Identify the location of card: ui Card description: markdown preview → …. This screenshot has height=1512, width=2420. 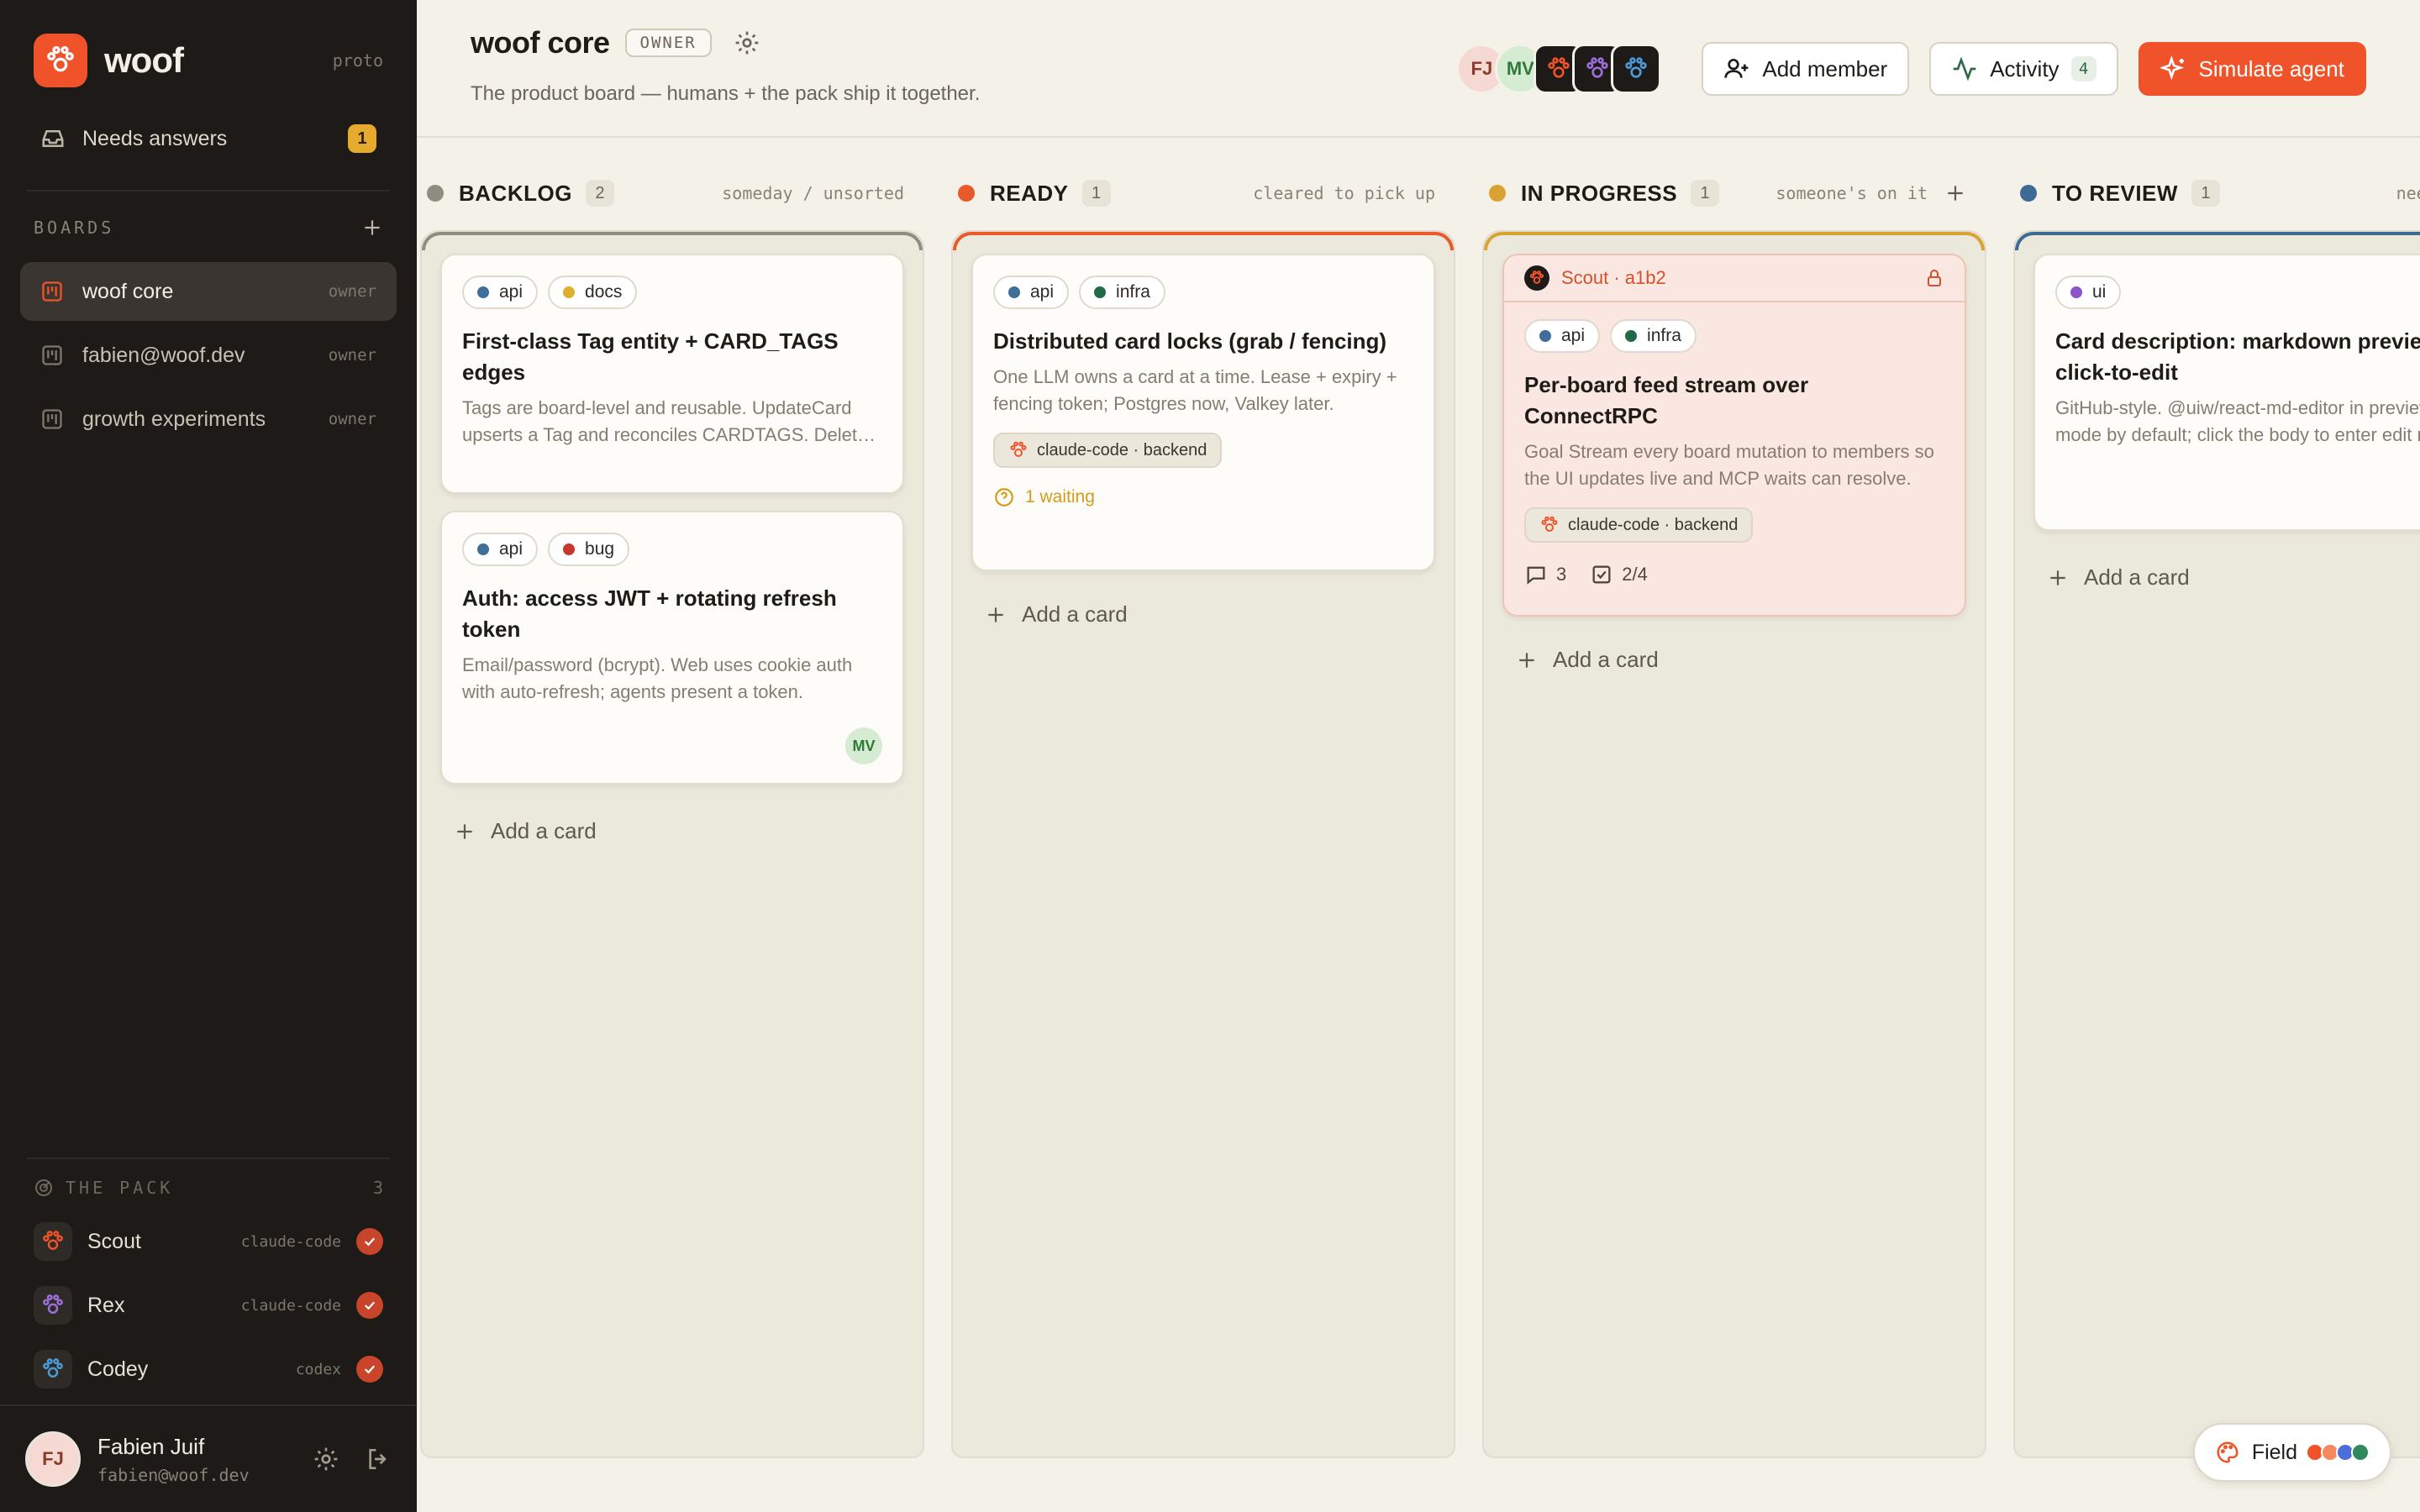
(2226, 392).